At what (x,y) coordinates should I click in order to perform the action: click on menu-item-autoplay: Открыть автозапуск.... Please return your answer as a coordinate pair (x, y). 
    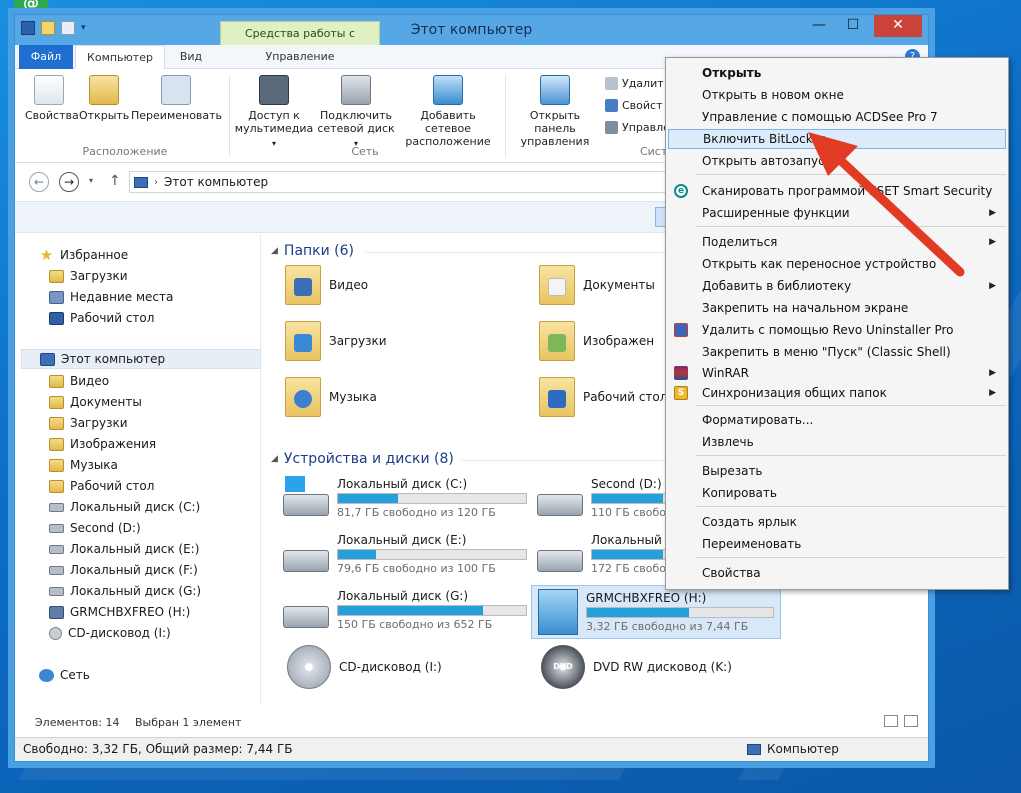
    Looking at the image, I should click on (837, 161).